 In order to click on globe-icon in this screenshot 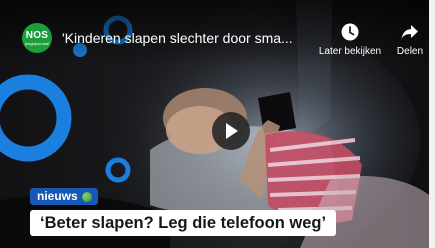, I will do `click(86, 196)`.